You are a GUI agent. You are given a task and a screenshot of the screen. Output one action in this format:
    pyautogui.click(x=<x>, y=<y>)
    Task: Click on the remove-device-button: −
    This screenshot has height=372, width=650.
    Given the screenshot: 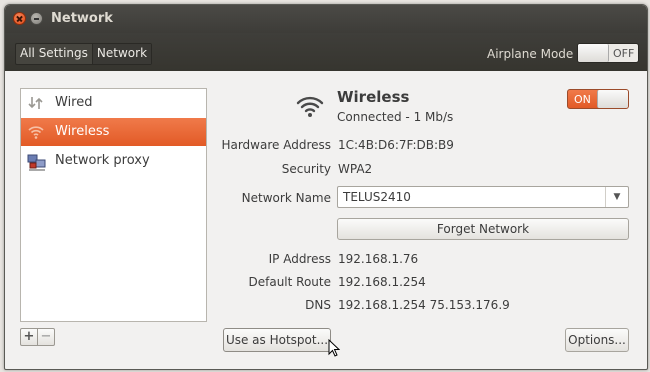 What is the action you would take?
    pyautogui.click(x=46, y=337)
    